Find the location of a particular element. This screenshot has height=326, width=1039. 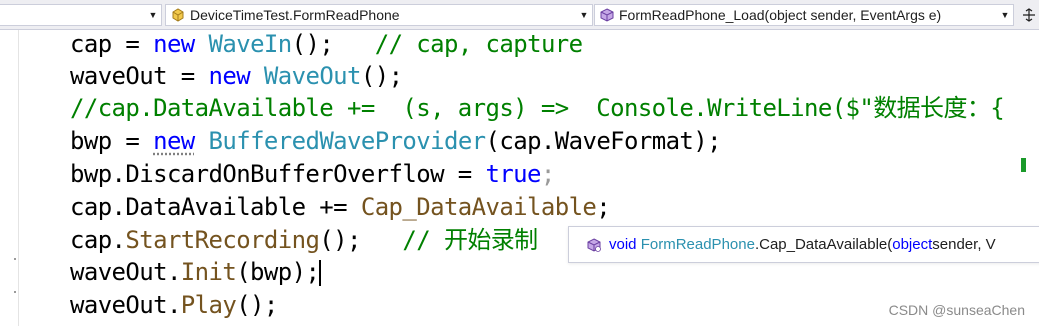

code-line-5: bwp.DiscardOnBufferOverflow = true; is located at coordinates (312, 174).